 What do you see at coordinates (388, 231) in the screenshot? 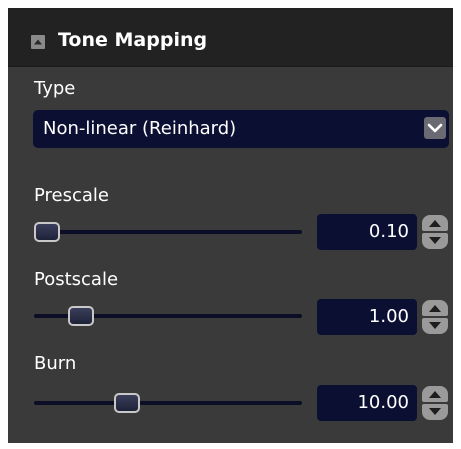
I see `prescale-value: 0.10` at bounding box center [388, 231].